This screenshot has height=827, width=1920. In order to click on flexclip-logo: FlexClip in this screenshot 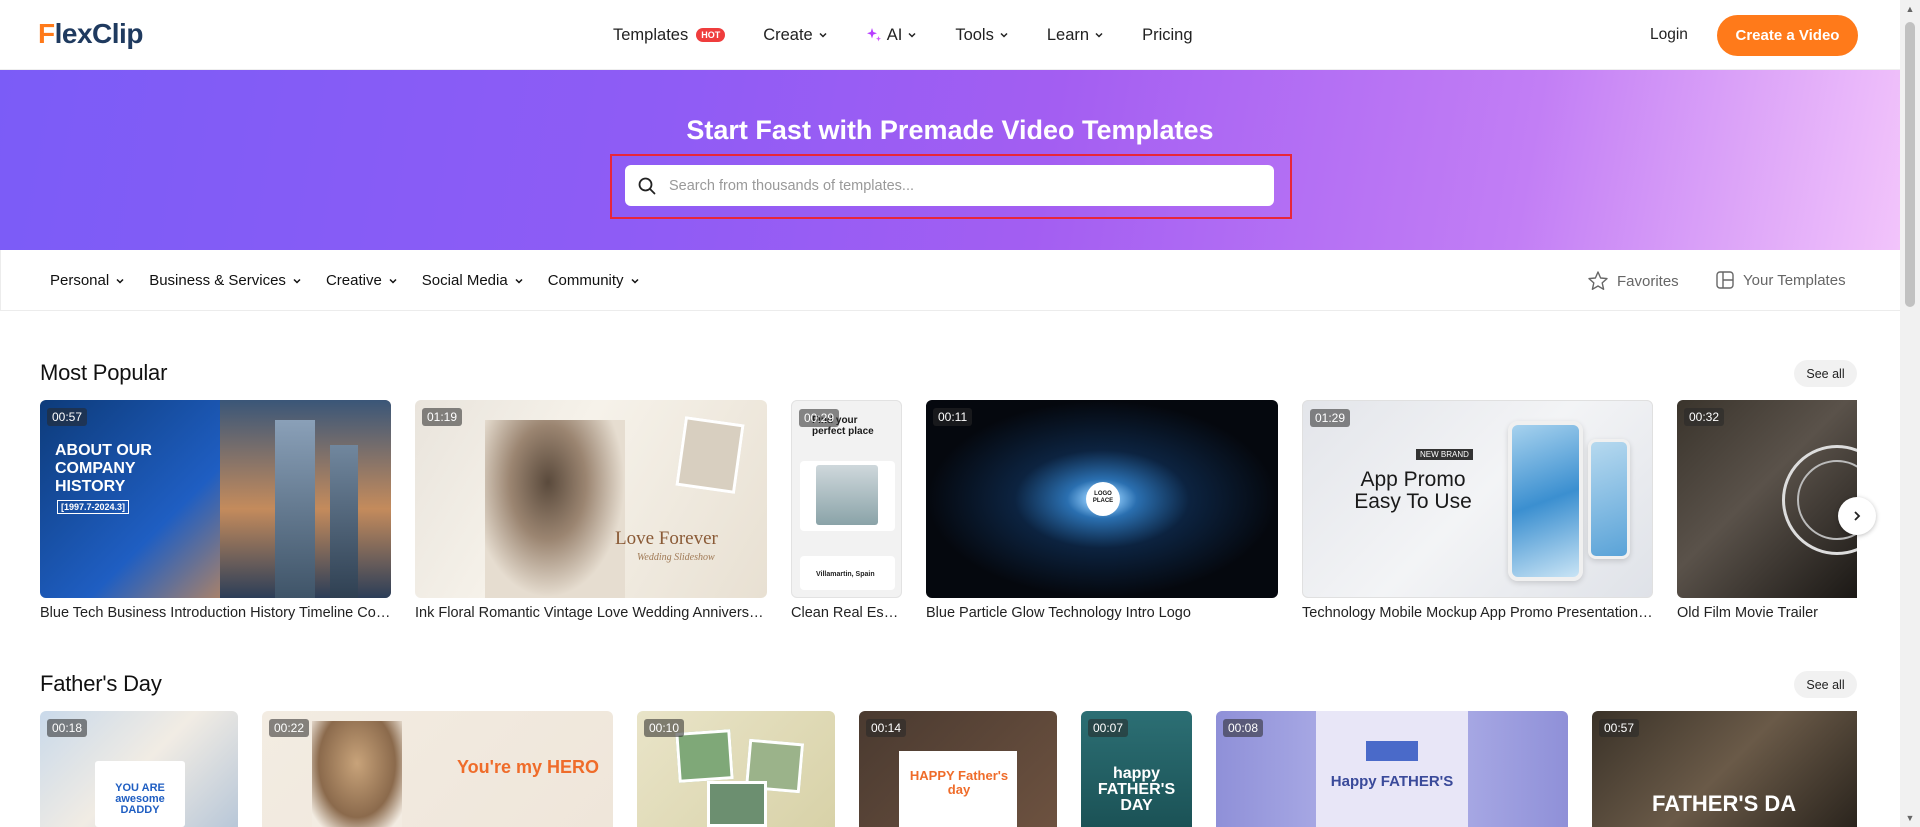, I will do `click(90, 34)`.